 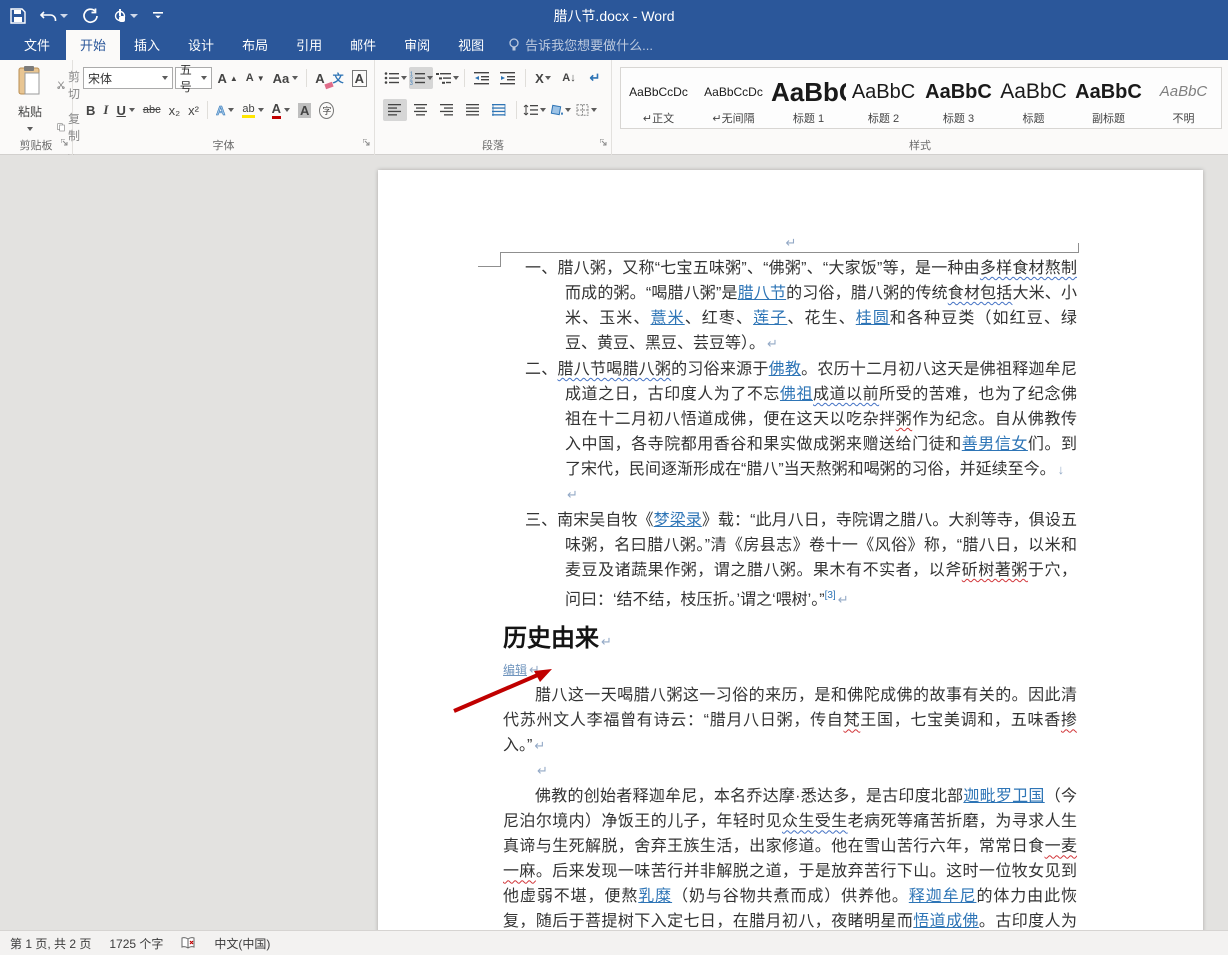 What do you see at coordinates (808, 98) in the screenshot?
I see `style-item-标题 1: AaBbC 标题 1` at bounding box center [808, 98].